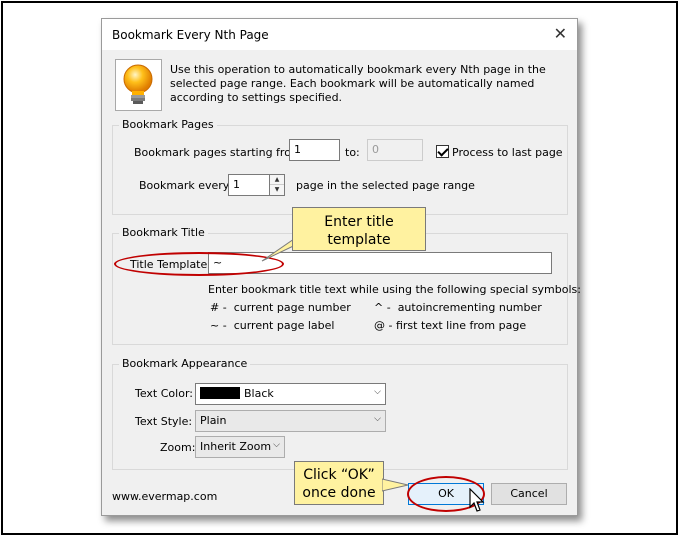  Describe the element at coordinates (395, 150) in the screenshot. I see `end-page-input: 0` at that location.